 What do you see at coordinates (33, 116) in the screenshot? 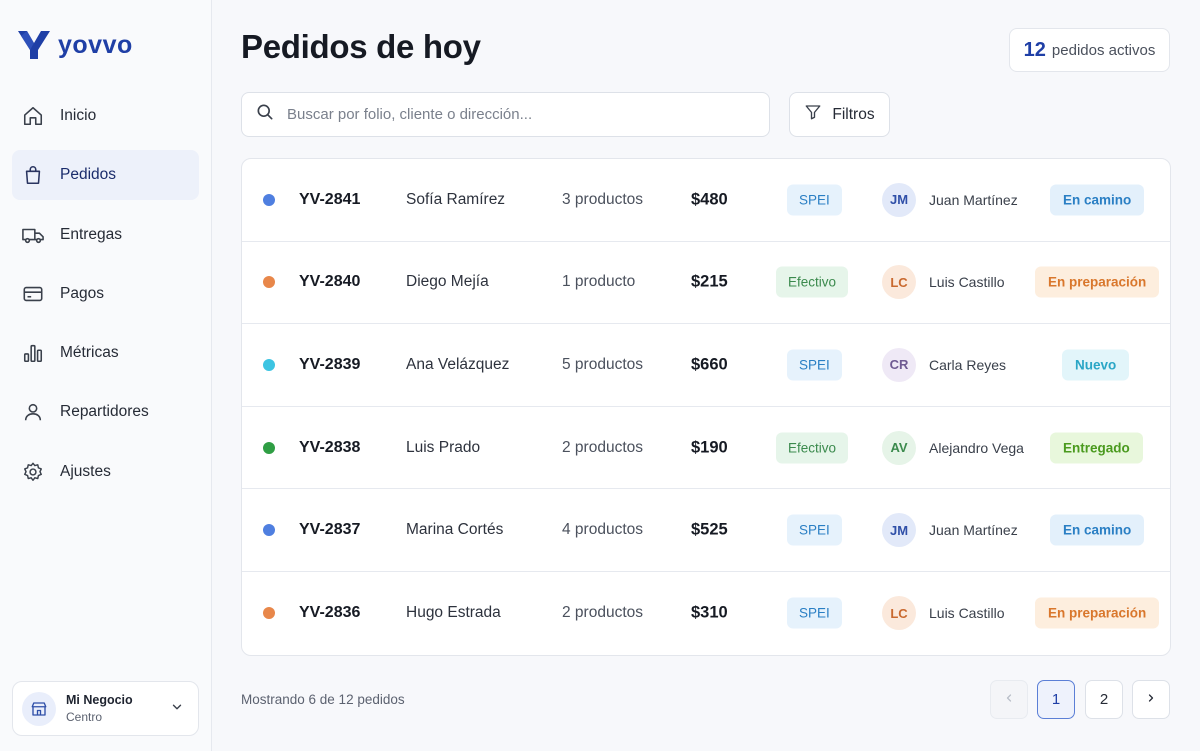
I see `home-icon` at bounding box center [33, 116].